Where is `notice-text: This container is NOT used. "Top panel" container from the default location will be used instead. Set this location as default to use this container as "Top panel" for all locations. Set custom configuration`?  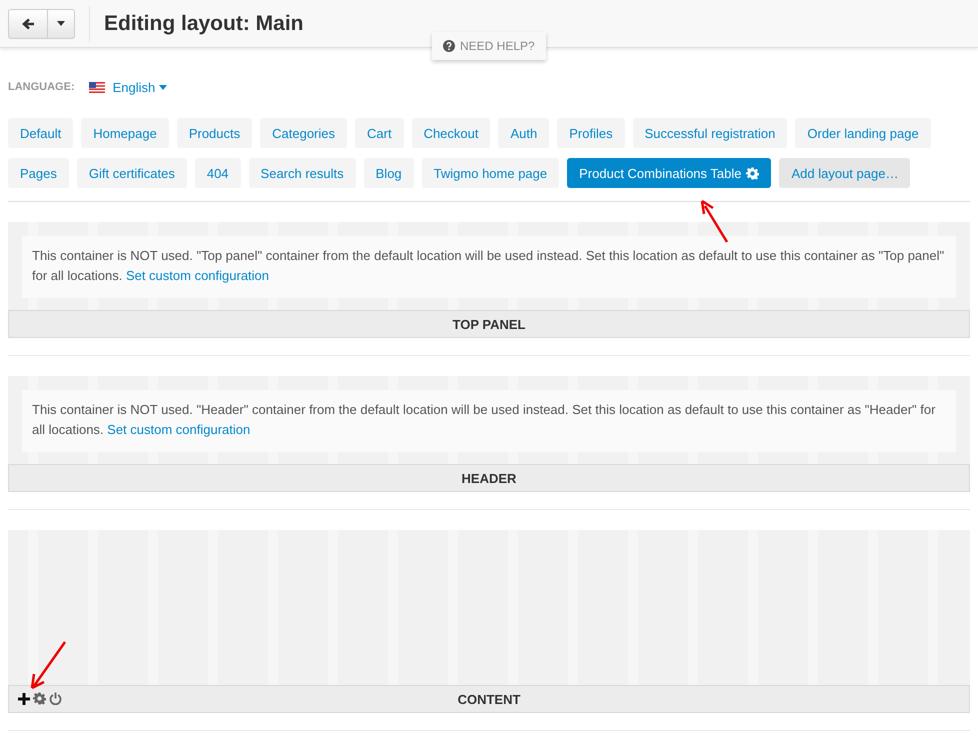 notice-text: This container is NOT used. "Top panel" container from the default location will be used instead. Set this location as default to use this container as "Top panel" for all locations. Set custom configuration is located at coordinates (489, 267).